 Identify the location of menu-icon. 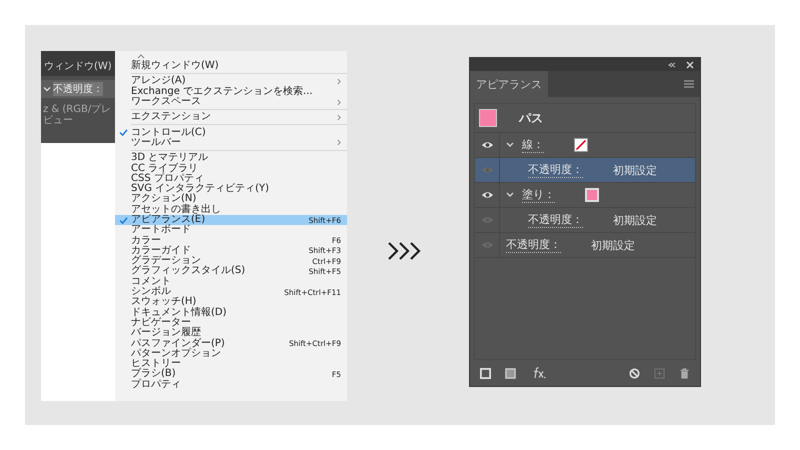
(689, 84).